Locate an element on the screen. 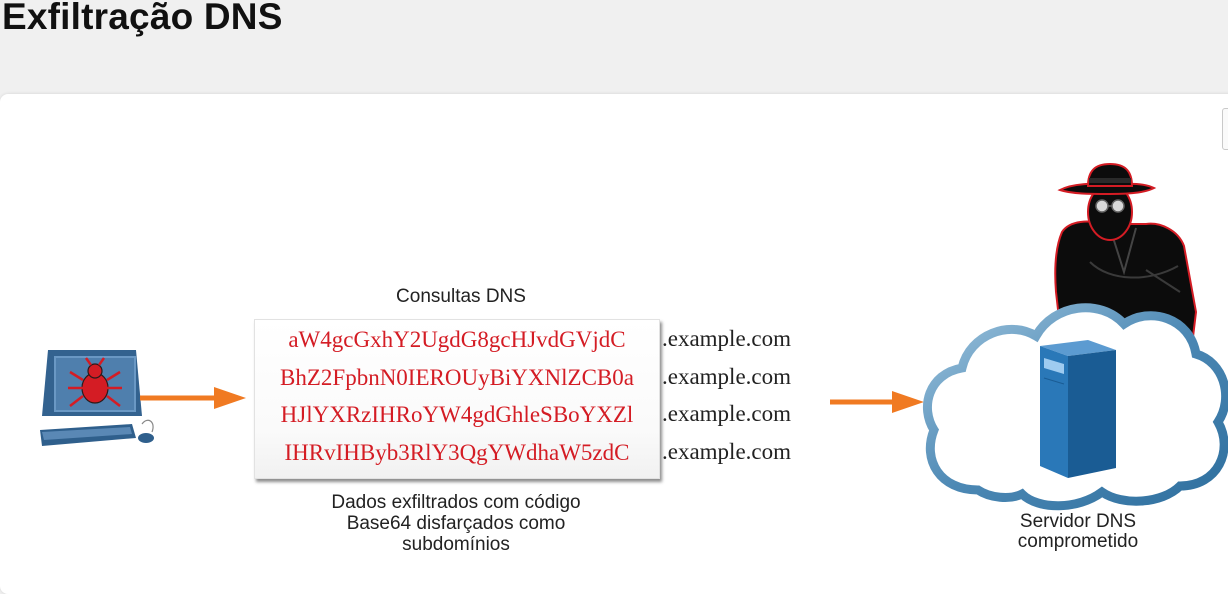  arrow-to-queries-icon is located at coordinates (193, 398).